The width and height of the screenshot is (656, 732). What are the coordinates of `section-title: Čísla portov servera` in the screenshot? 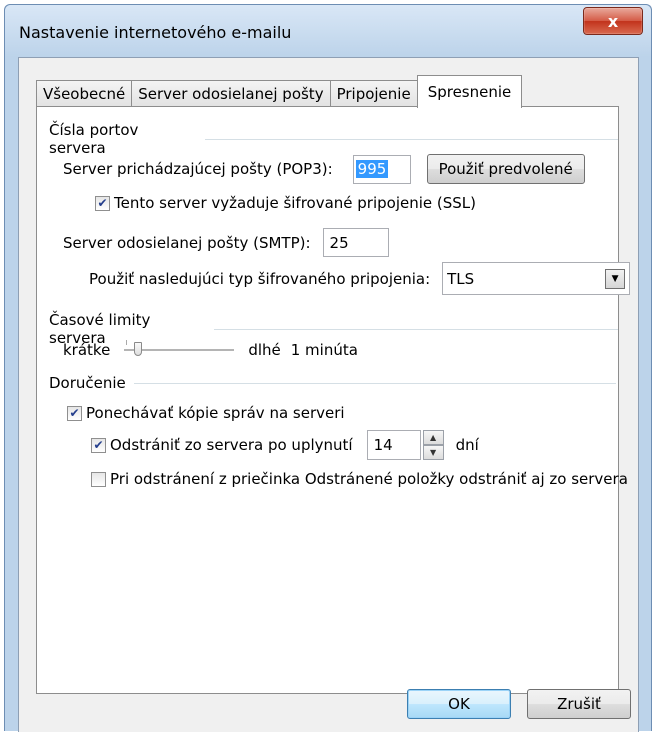 It's located at (94, 139).